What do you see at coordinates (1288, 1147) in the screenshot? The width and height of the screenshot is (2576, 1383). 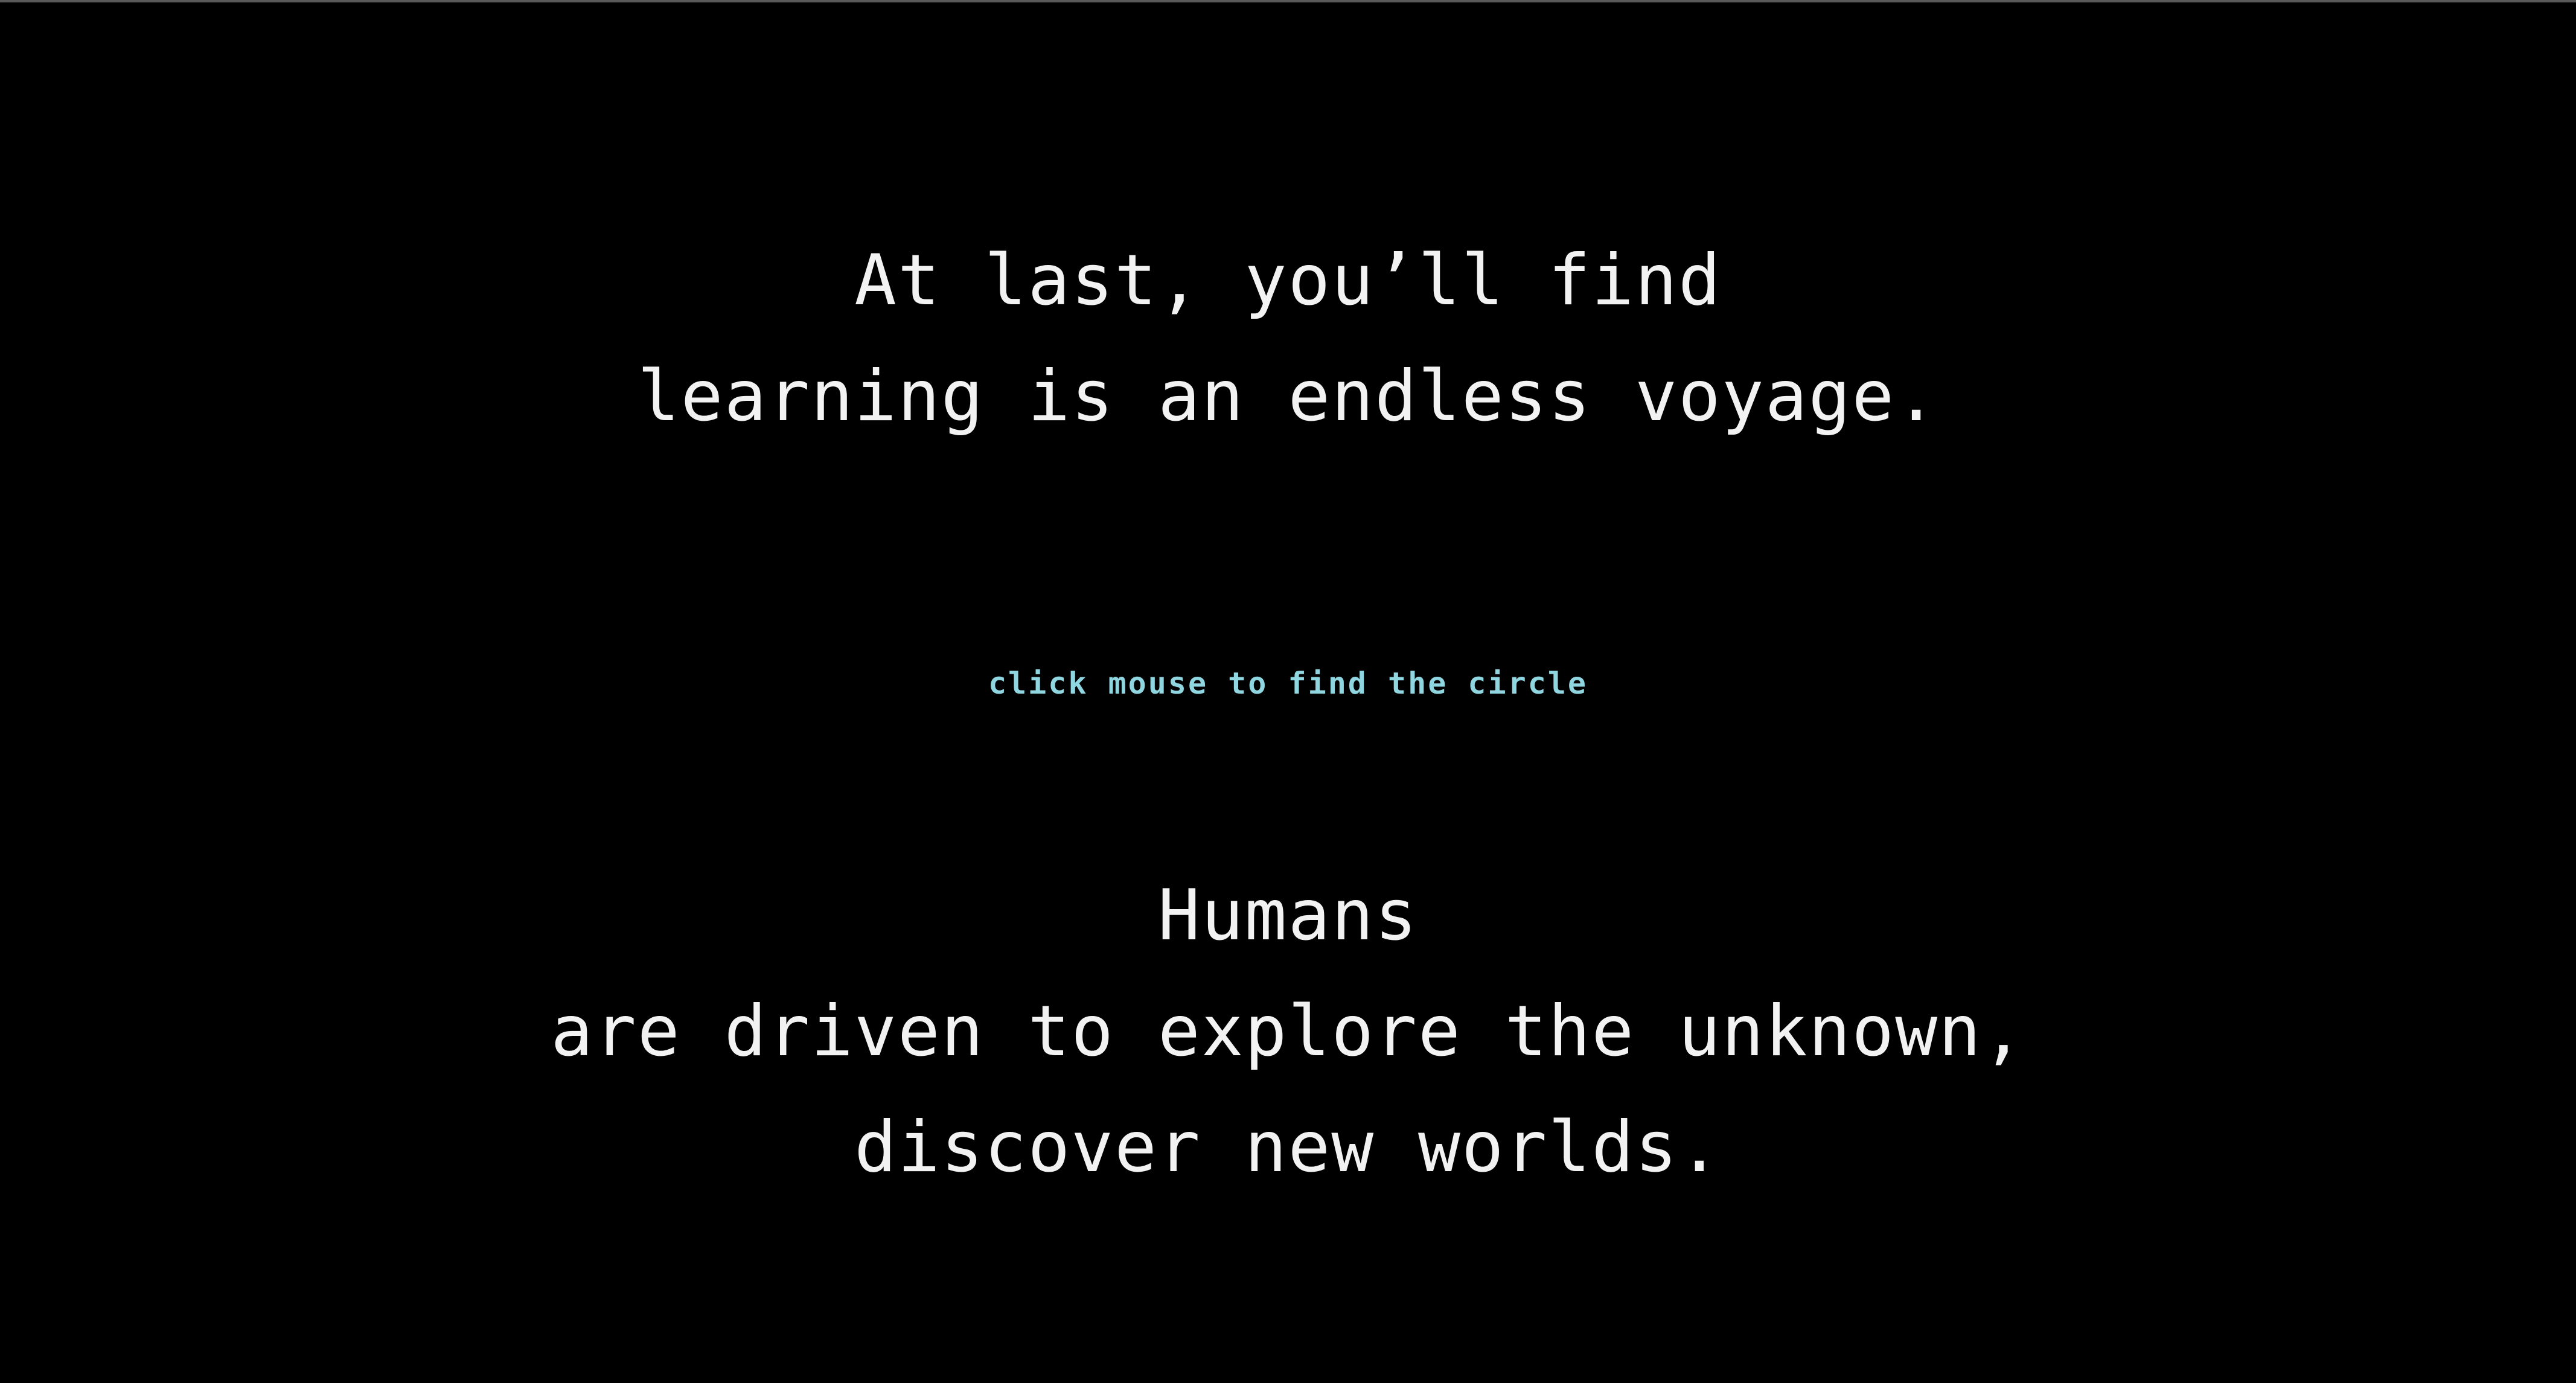 I see `outro-line-3: discover new worlds.` at bounding box center [1288, 1147].